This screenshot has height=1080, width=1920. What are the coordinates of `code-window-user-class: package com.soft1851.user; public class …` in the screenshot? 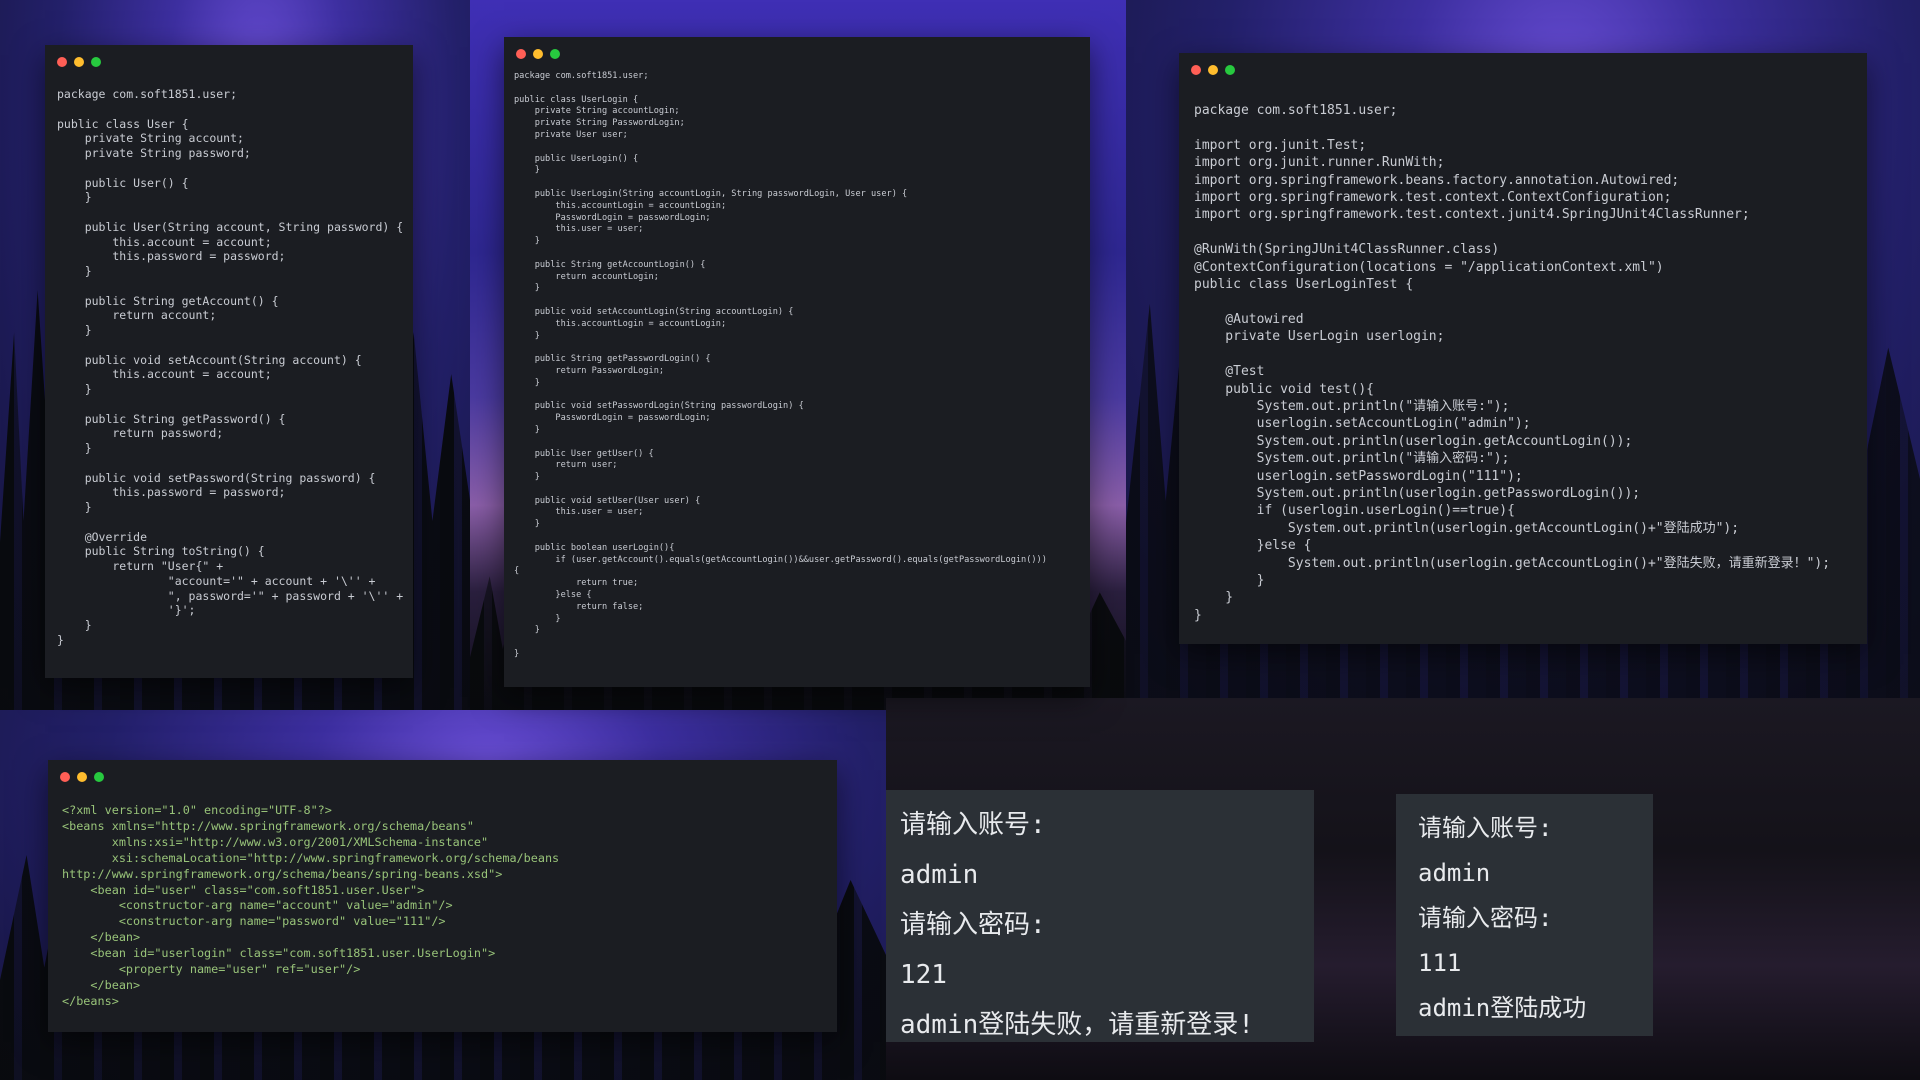 It's located at (229, 361).